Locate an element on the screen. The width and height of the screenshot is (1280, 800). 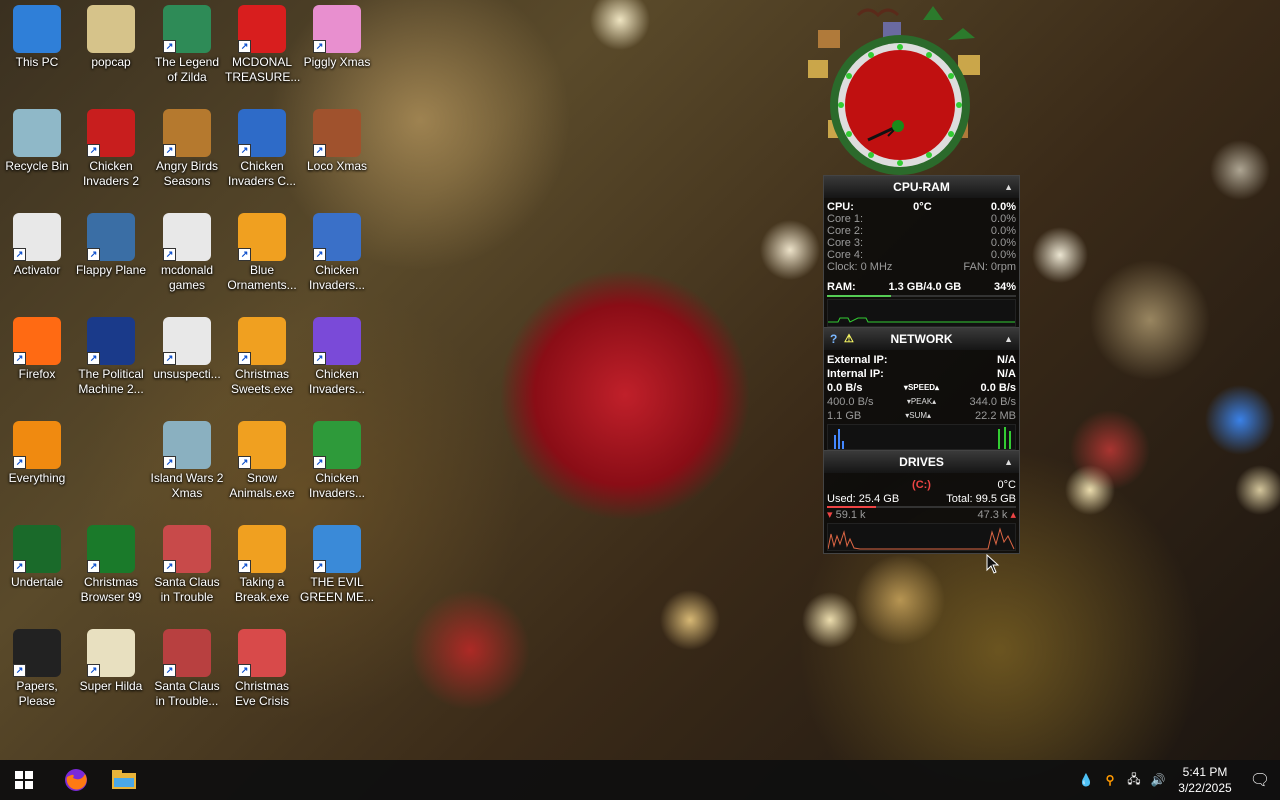
tree-icon: ↗ is located at coordinates (111, 549).